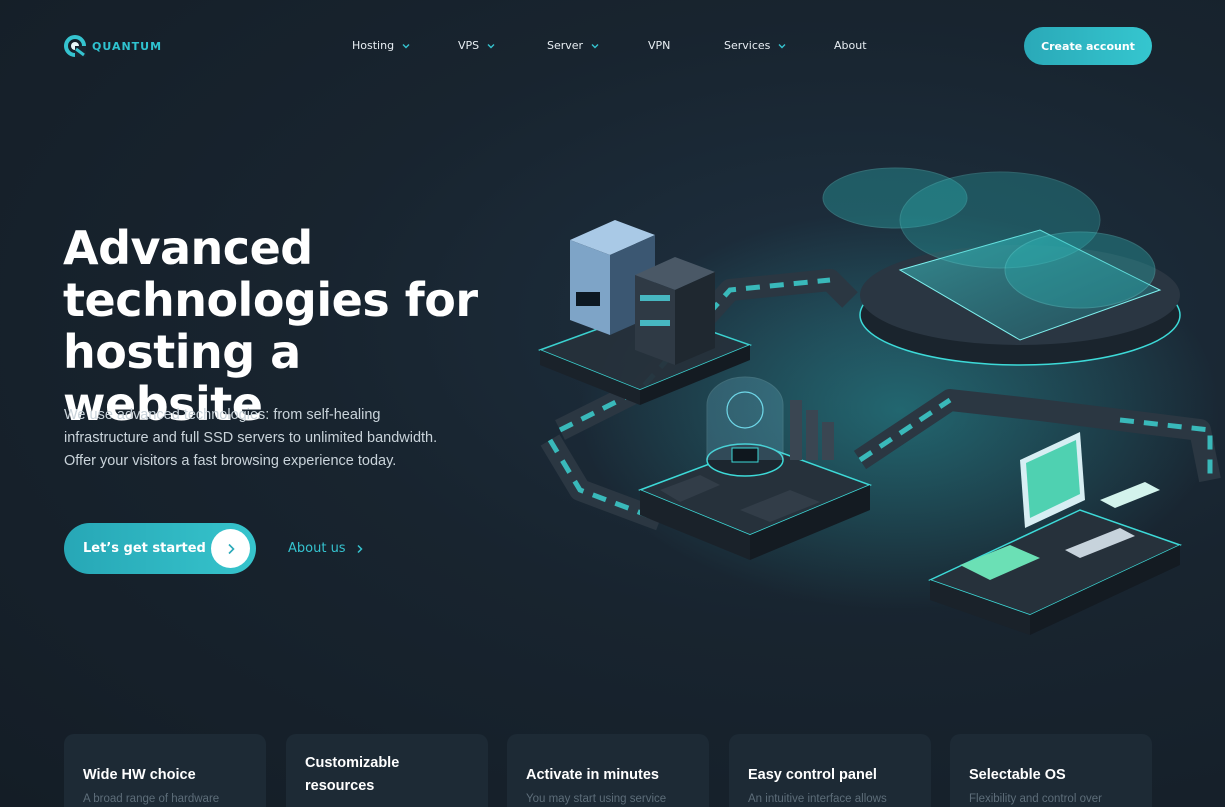 This screenshot has width=1225, height=807. I want to click on nav-item-label: Server, so click(565, 45).